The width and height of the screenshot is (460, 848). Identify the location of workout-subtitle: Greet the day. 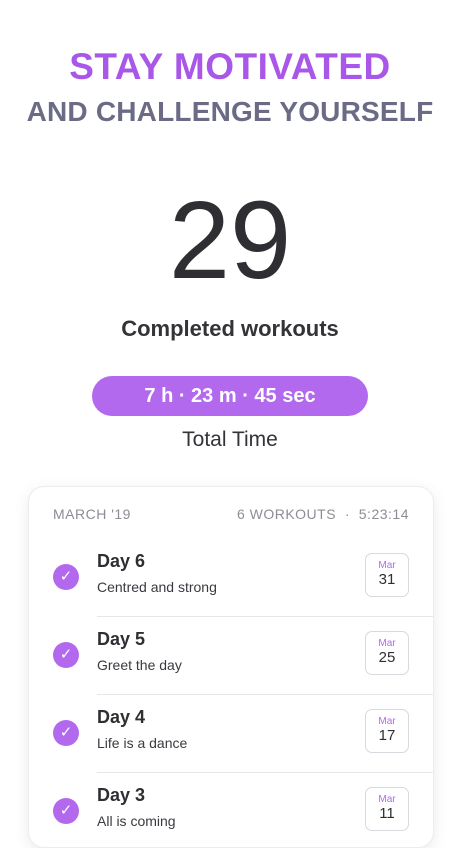
(139, 665).